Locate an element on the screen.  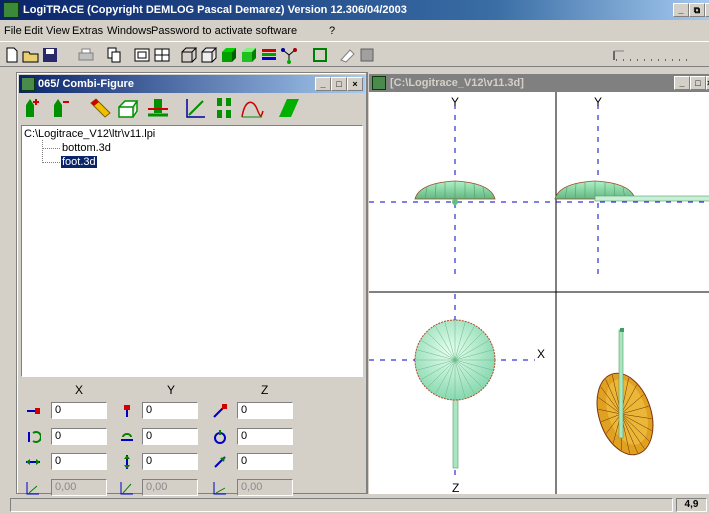
pencil-eraser-icon is located at coordinates (100, 108).